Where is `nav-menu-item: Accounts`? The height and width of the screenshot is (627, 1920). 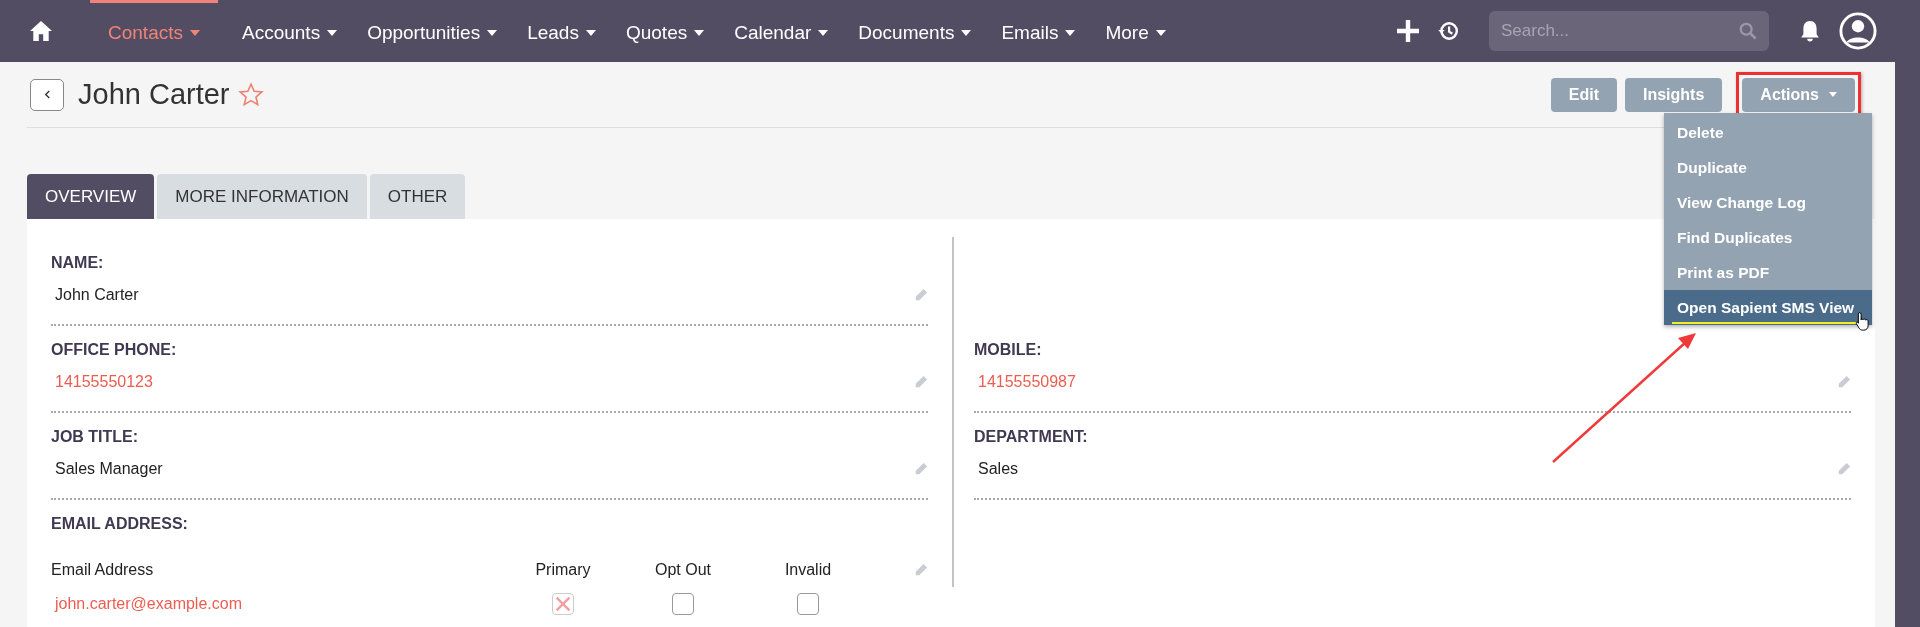
nav-menu-item: Accounts is located at coordinates (290, 31).